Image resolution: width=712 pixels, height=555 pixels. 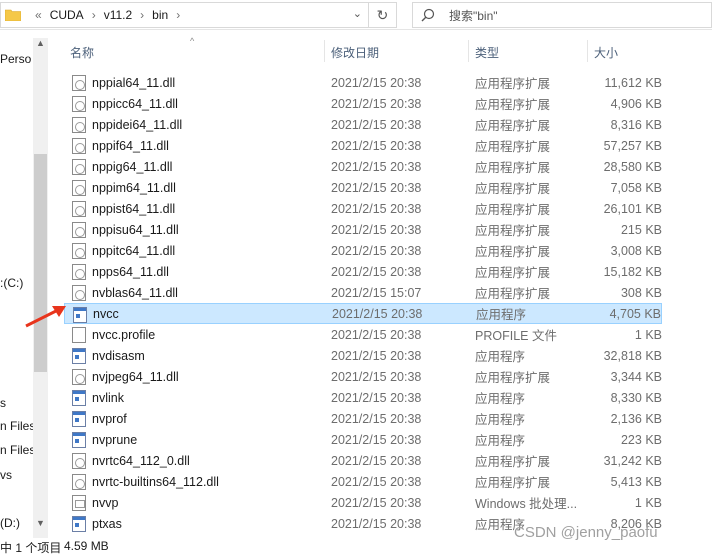 What do you see at coordinates (115, 439) in the screenshot?
I see `file-name: nvprune` at bounding box center [115, 439].